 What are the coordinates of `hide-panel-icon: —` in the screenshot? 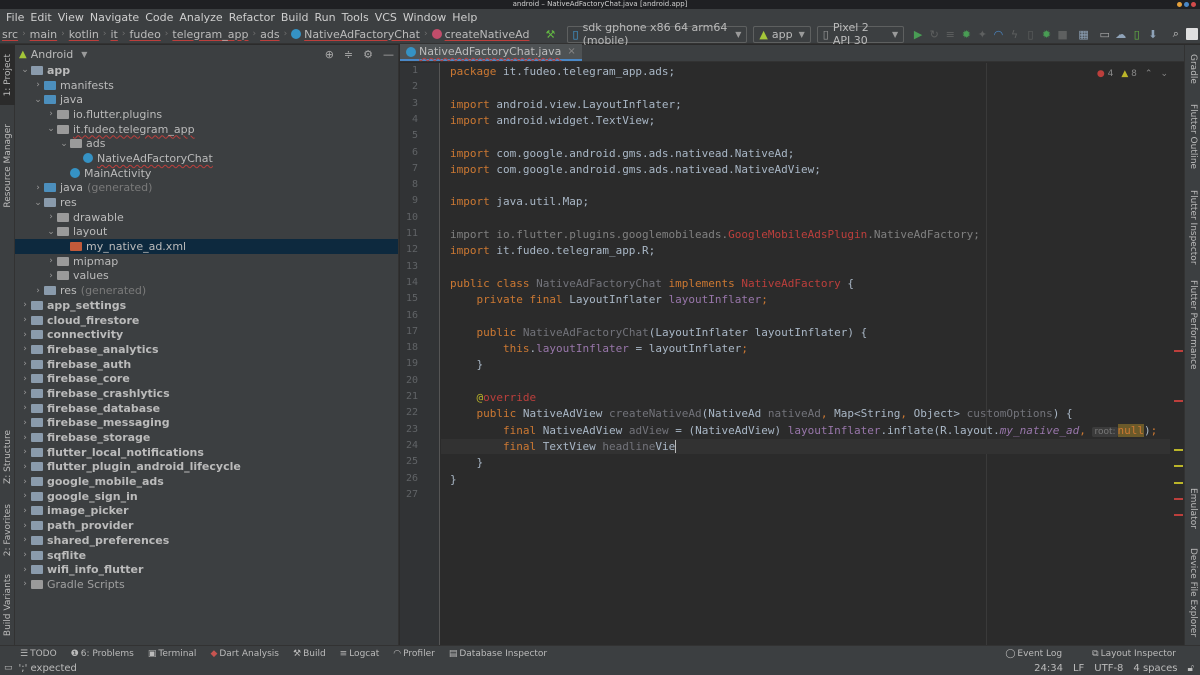 It's located at (388, 54).